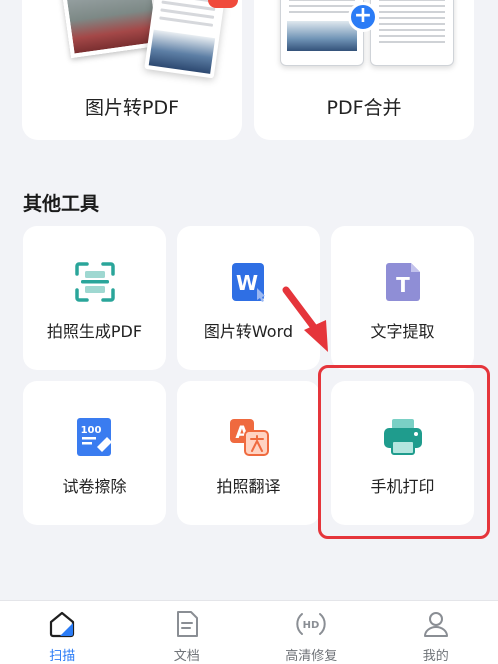 This screenshot has width=498, height=664. What do you see at coordinates (61, 204) in the screenshot?
I see `section-title: 其他工具` at bounding box center [61, 204].